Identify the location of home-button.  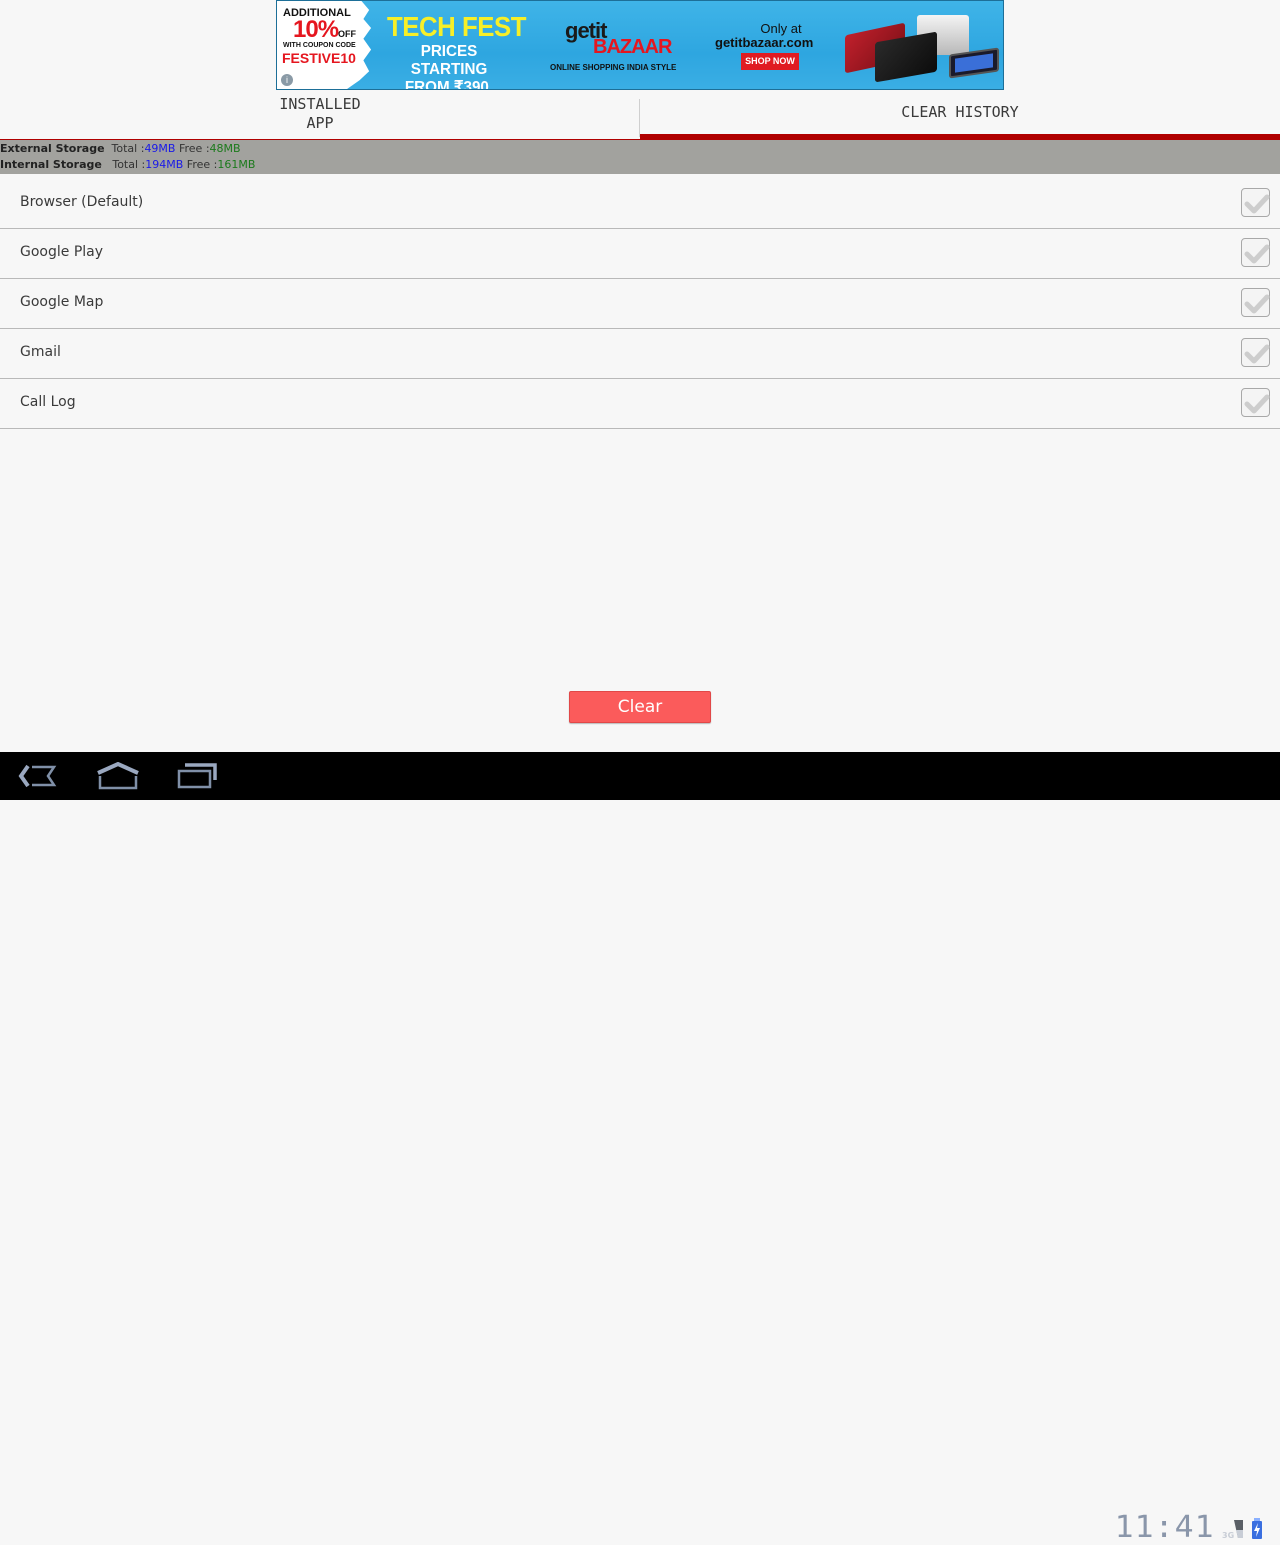
(118, 777).